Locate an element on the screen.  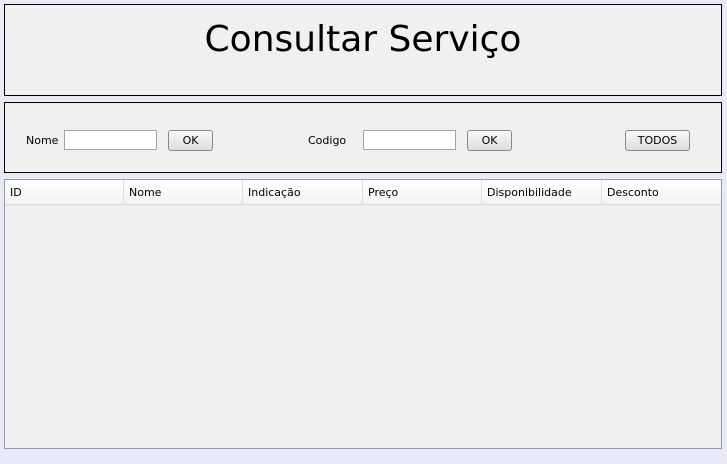
column-header-preco: Preço is located at coordinates (422, 192).